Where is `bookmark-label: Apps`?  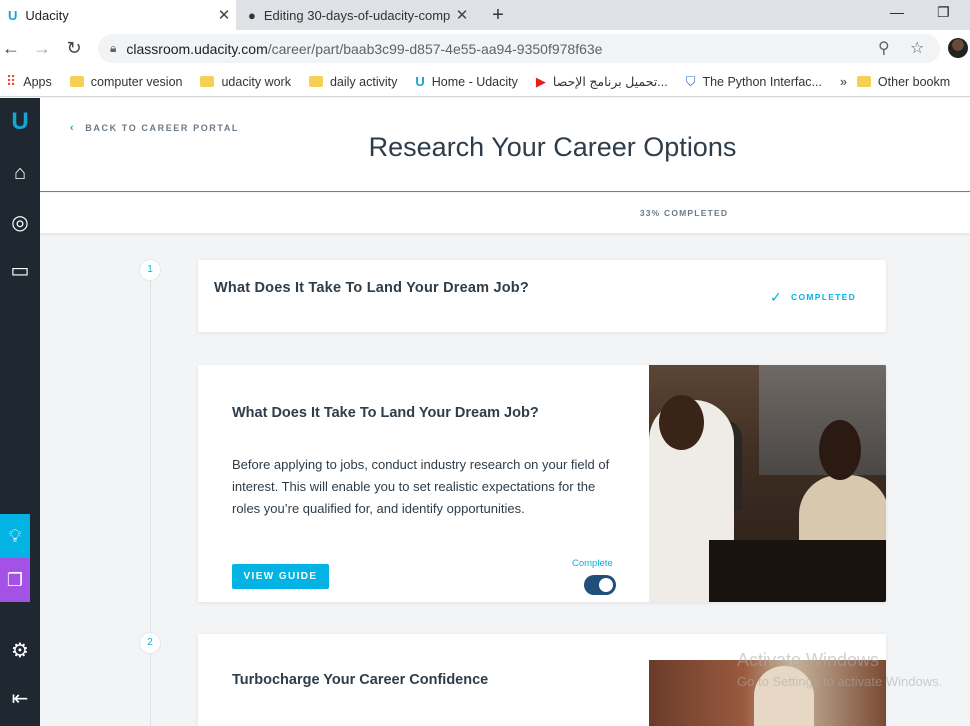
bookmark-label: Apps is located at coordinates (37, 81).